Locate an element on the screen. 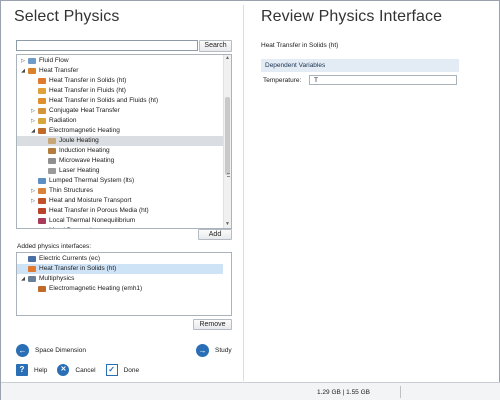 This screenshot has width=500, height=400. tree-item-label: Microwave Heating is located at coordinates (87, 160).